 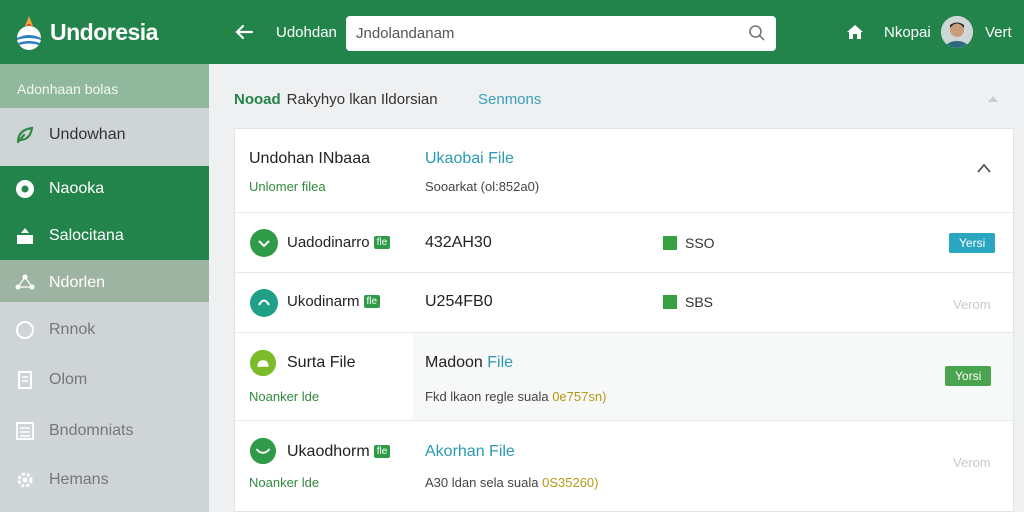 I want to click on row-file-code: 0S35260), so click(x=570, y=482).